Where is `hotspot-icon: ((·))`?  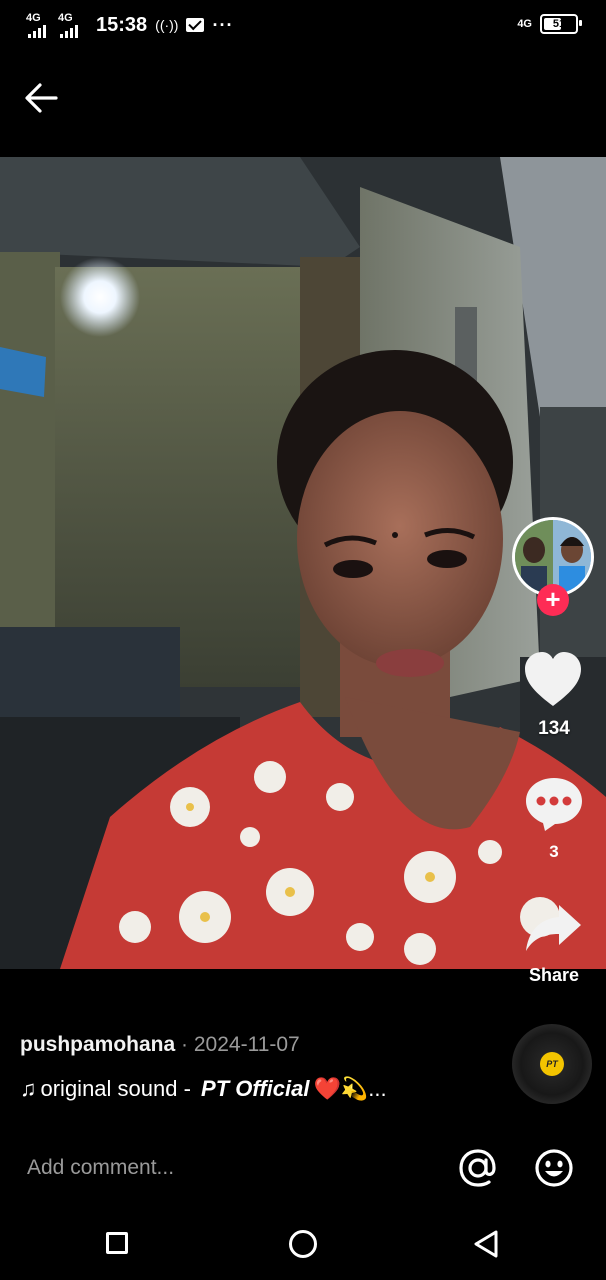 hotspot-icon: ((·)) is located at coordinates (167, 25).